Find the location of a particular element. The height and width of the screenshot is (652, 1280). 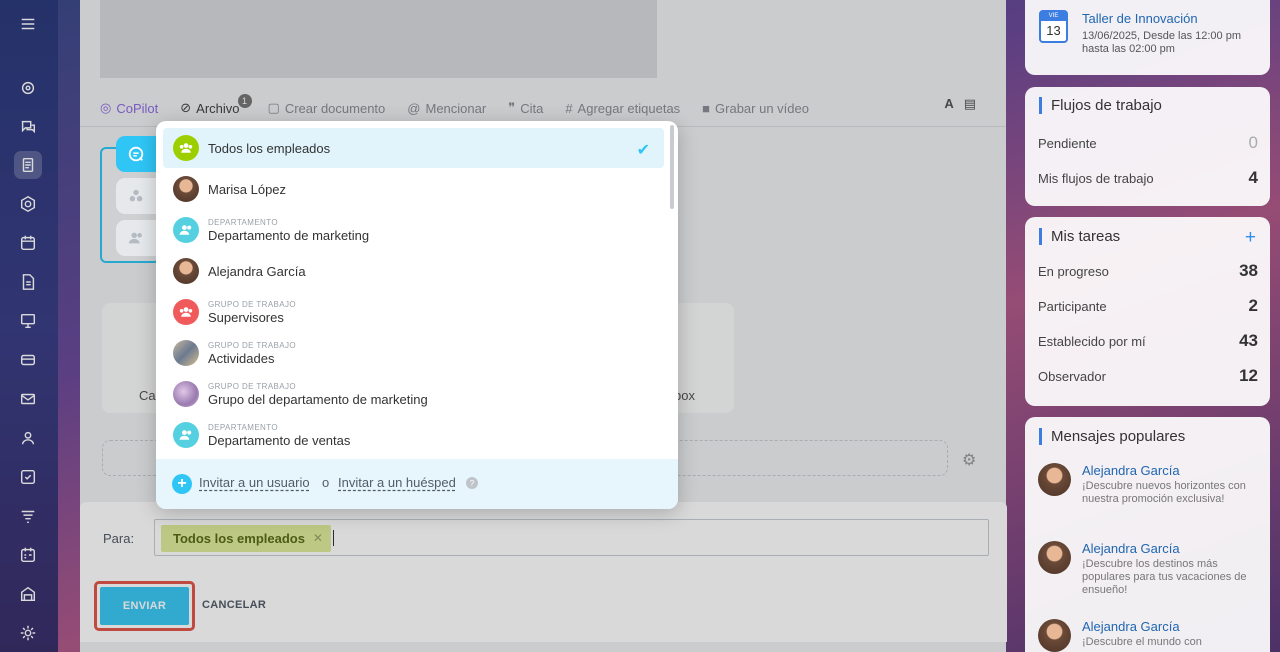

board-icon is located at coordinates (28, 321).